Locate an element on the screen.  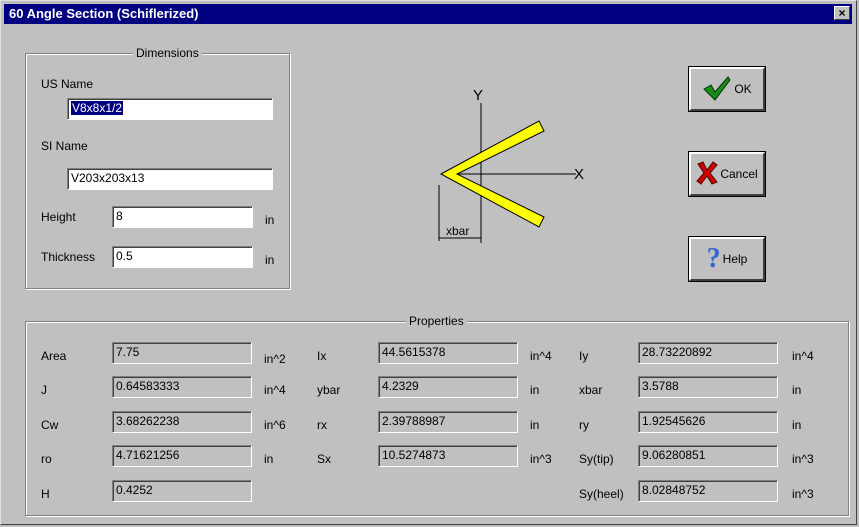
j-label: J is located at coordinates (44, 390).